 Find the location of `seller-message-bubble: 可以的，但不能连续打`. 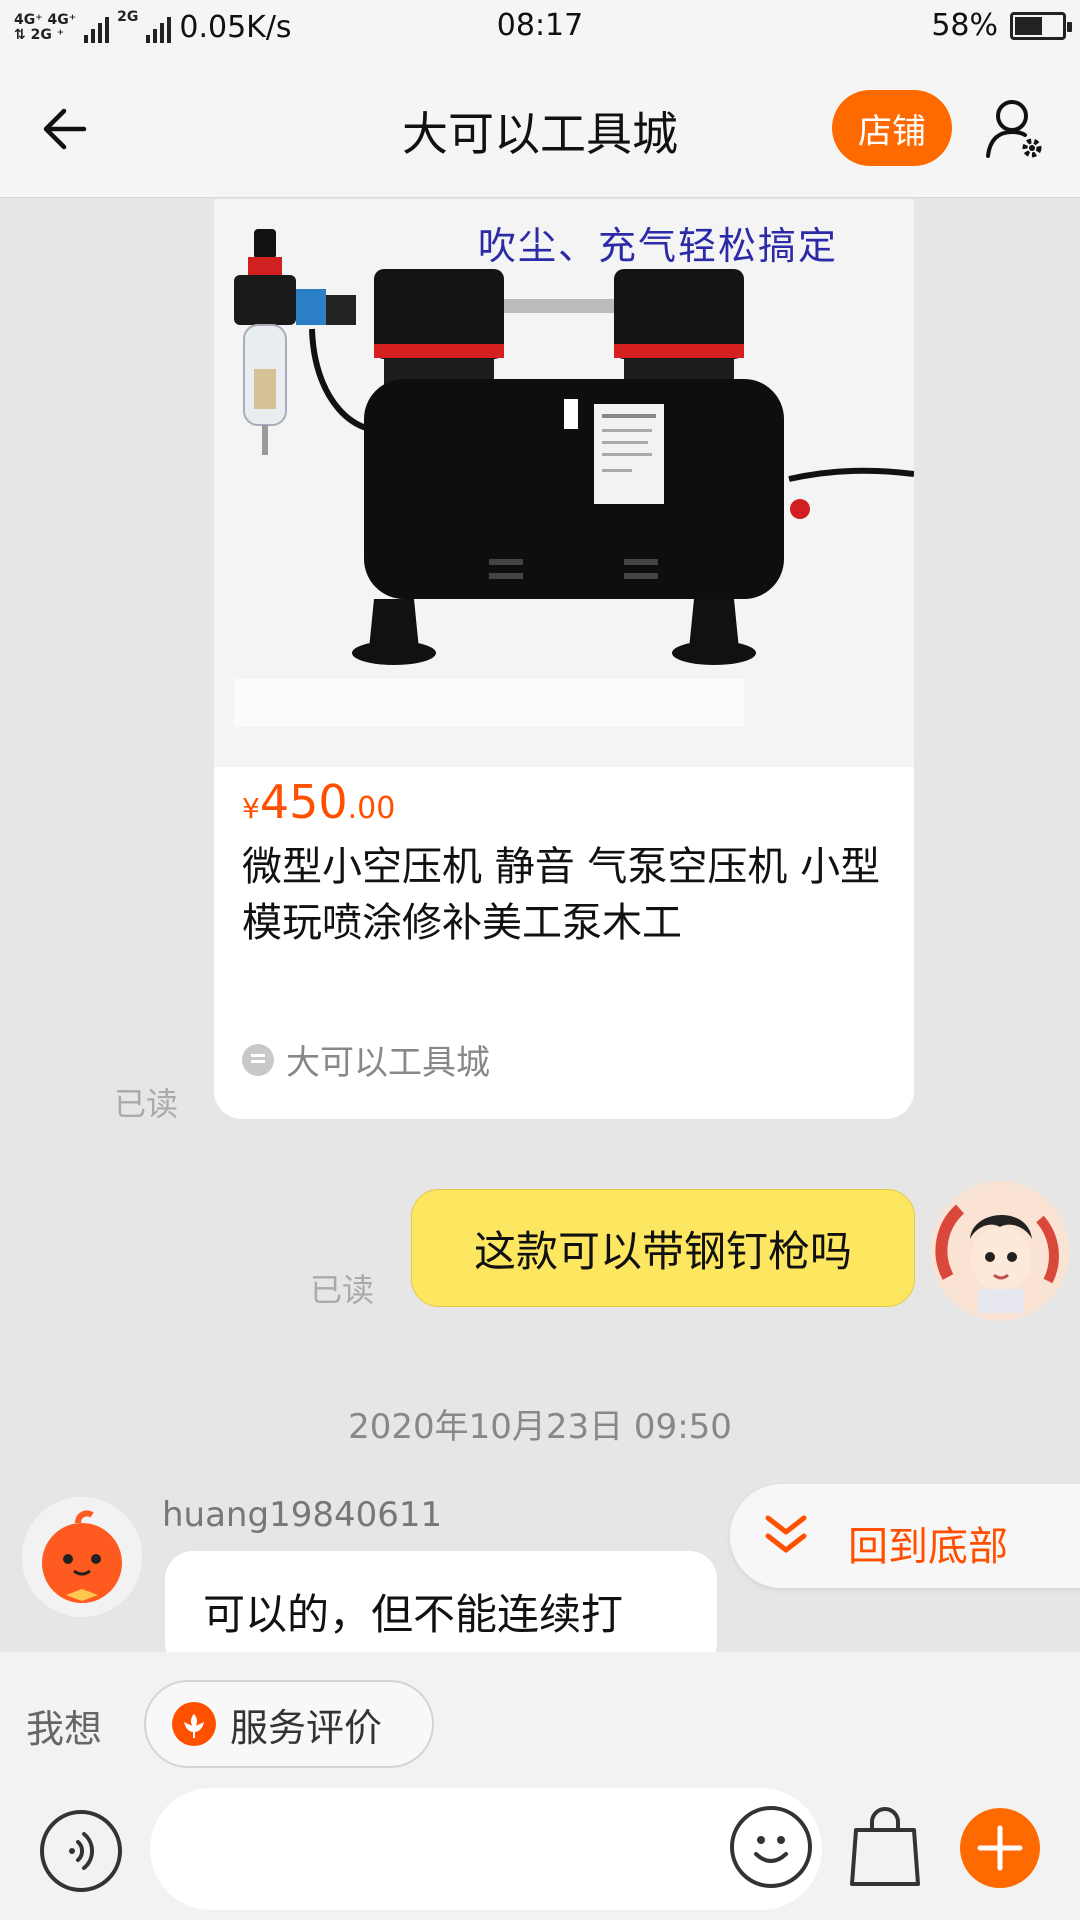

seller-message-bubble: 可以的，但不能连续打 is located at coordinates (441, 1601).